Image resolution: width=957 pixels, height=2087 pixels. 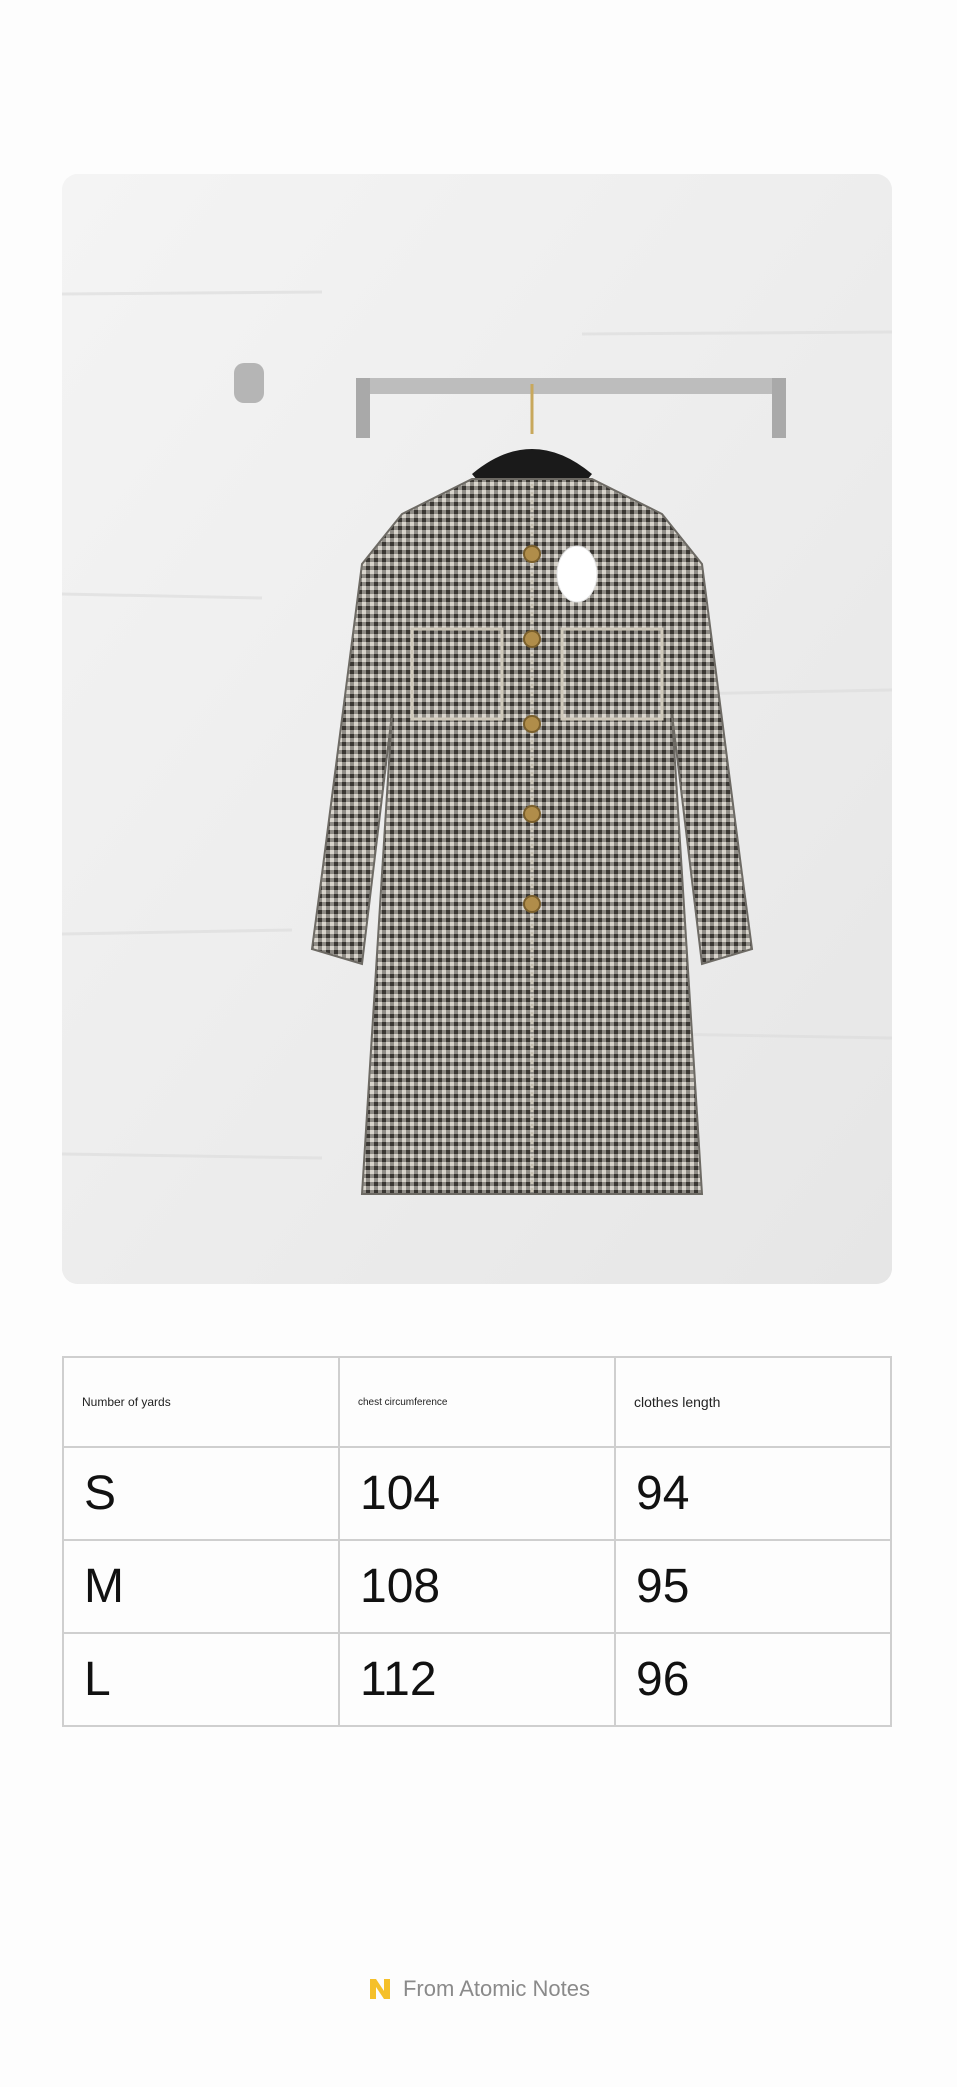 What do you see at coordinates (201, 1402) in the screenshot?
I see `header-number-of-yards: Number of yards` at bounding box center [201, 1402].